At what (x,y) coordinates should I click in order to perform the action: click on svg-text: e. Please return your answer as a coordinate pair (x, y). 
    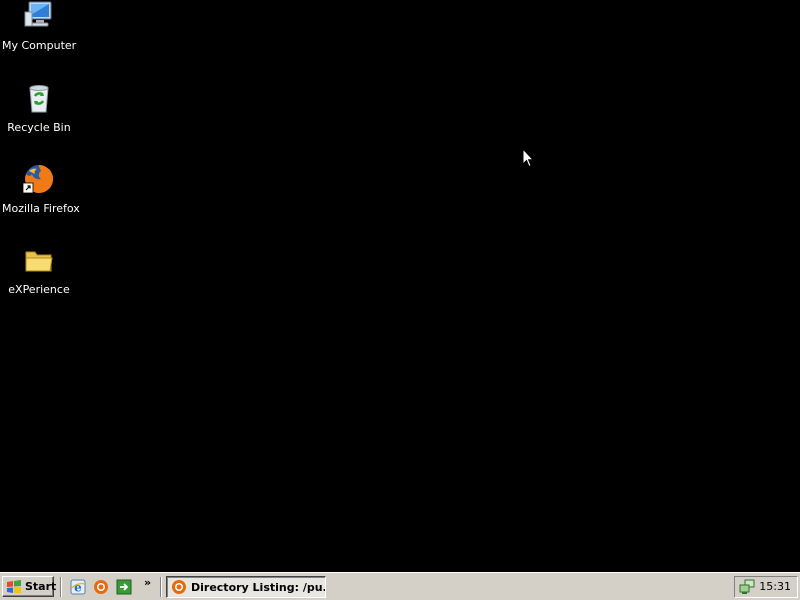
    Looking at the image, I should click on (78, 588).